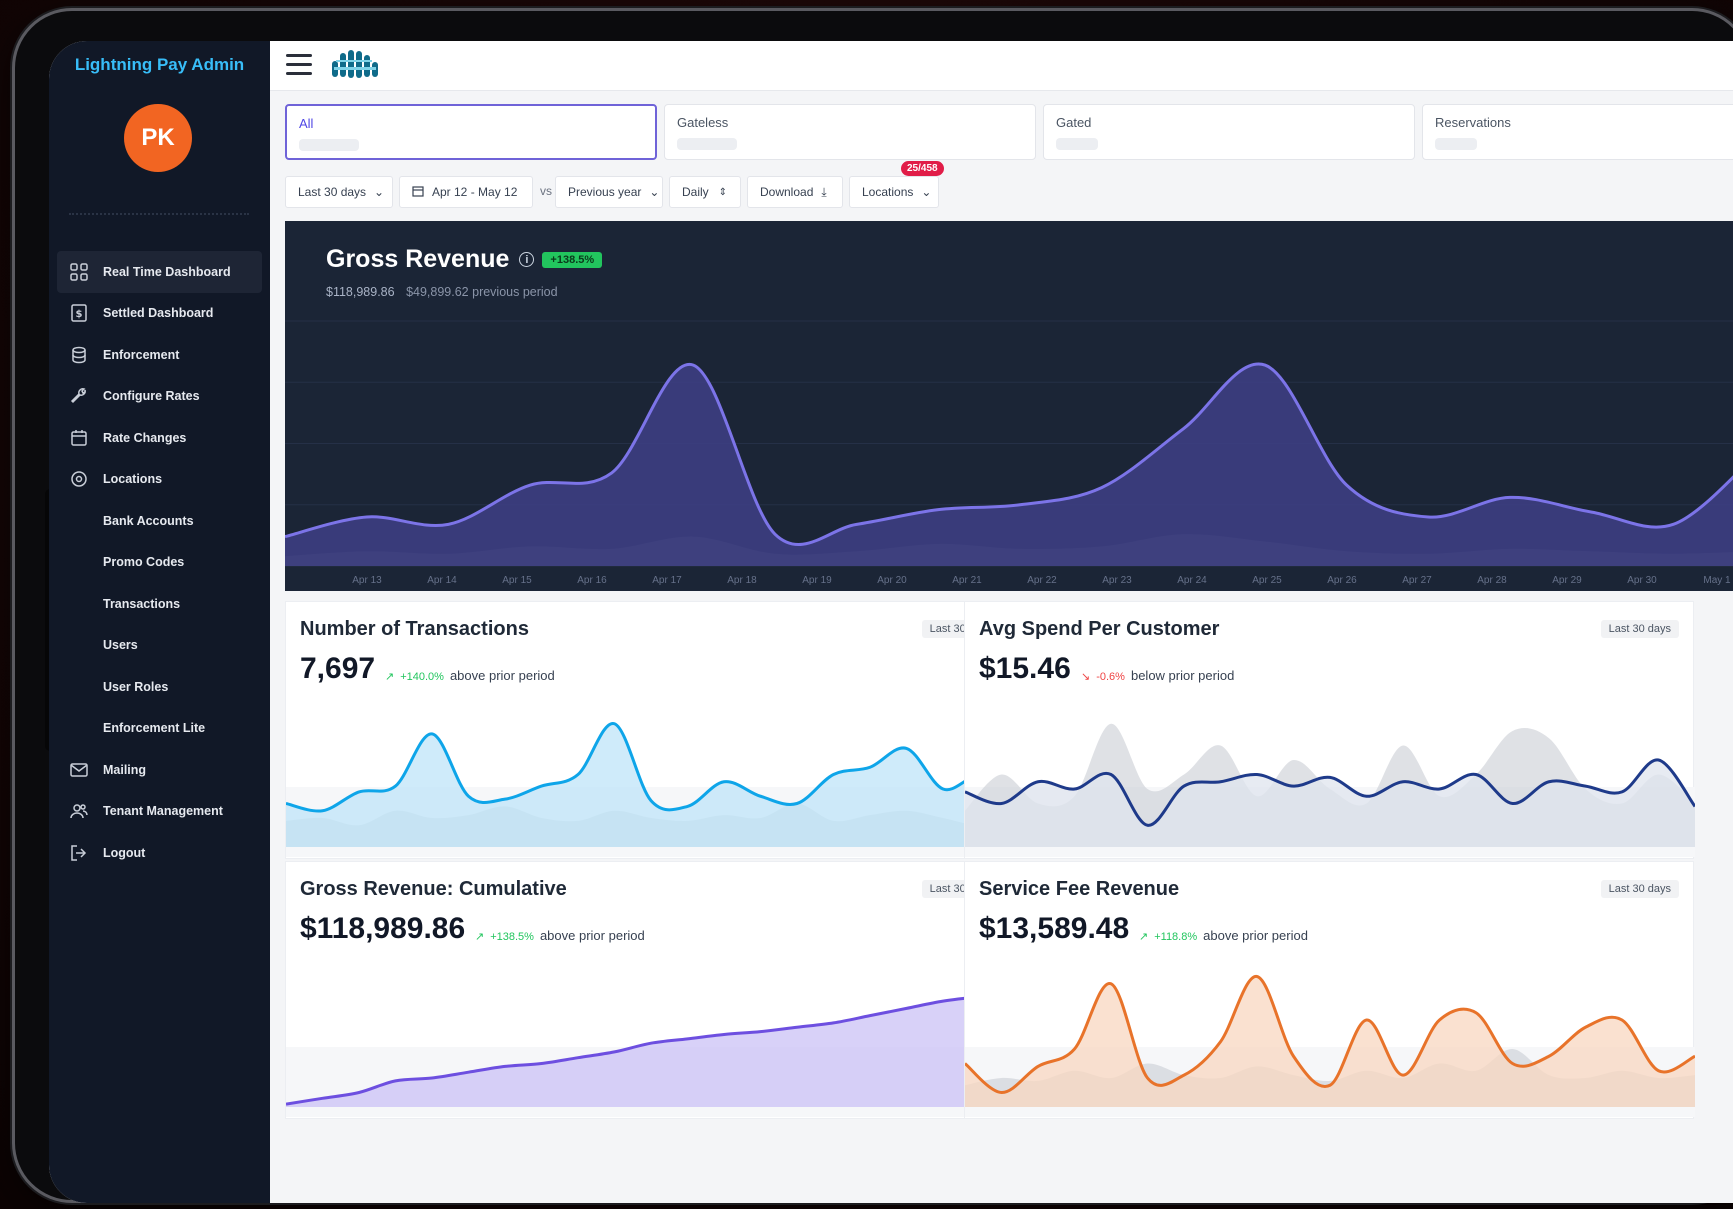 The height and width of the screenshot is (1209, 1733). Describe the element at coordinates (418, 192) in the screenshot. I see `calendar-icon` at that location.